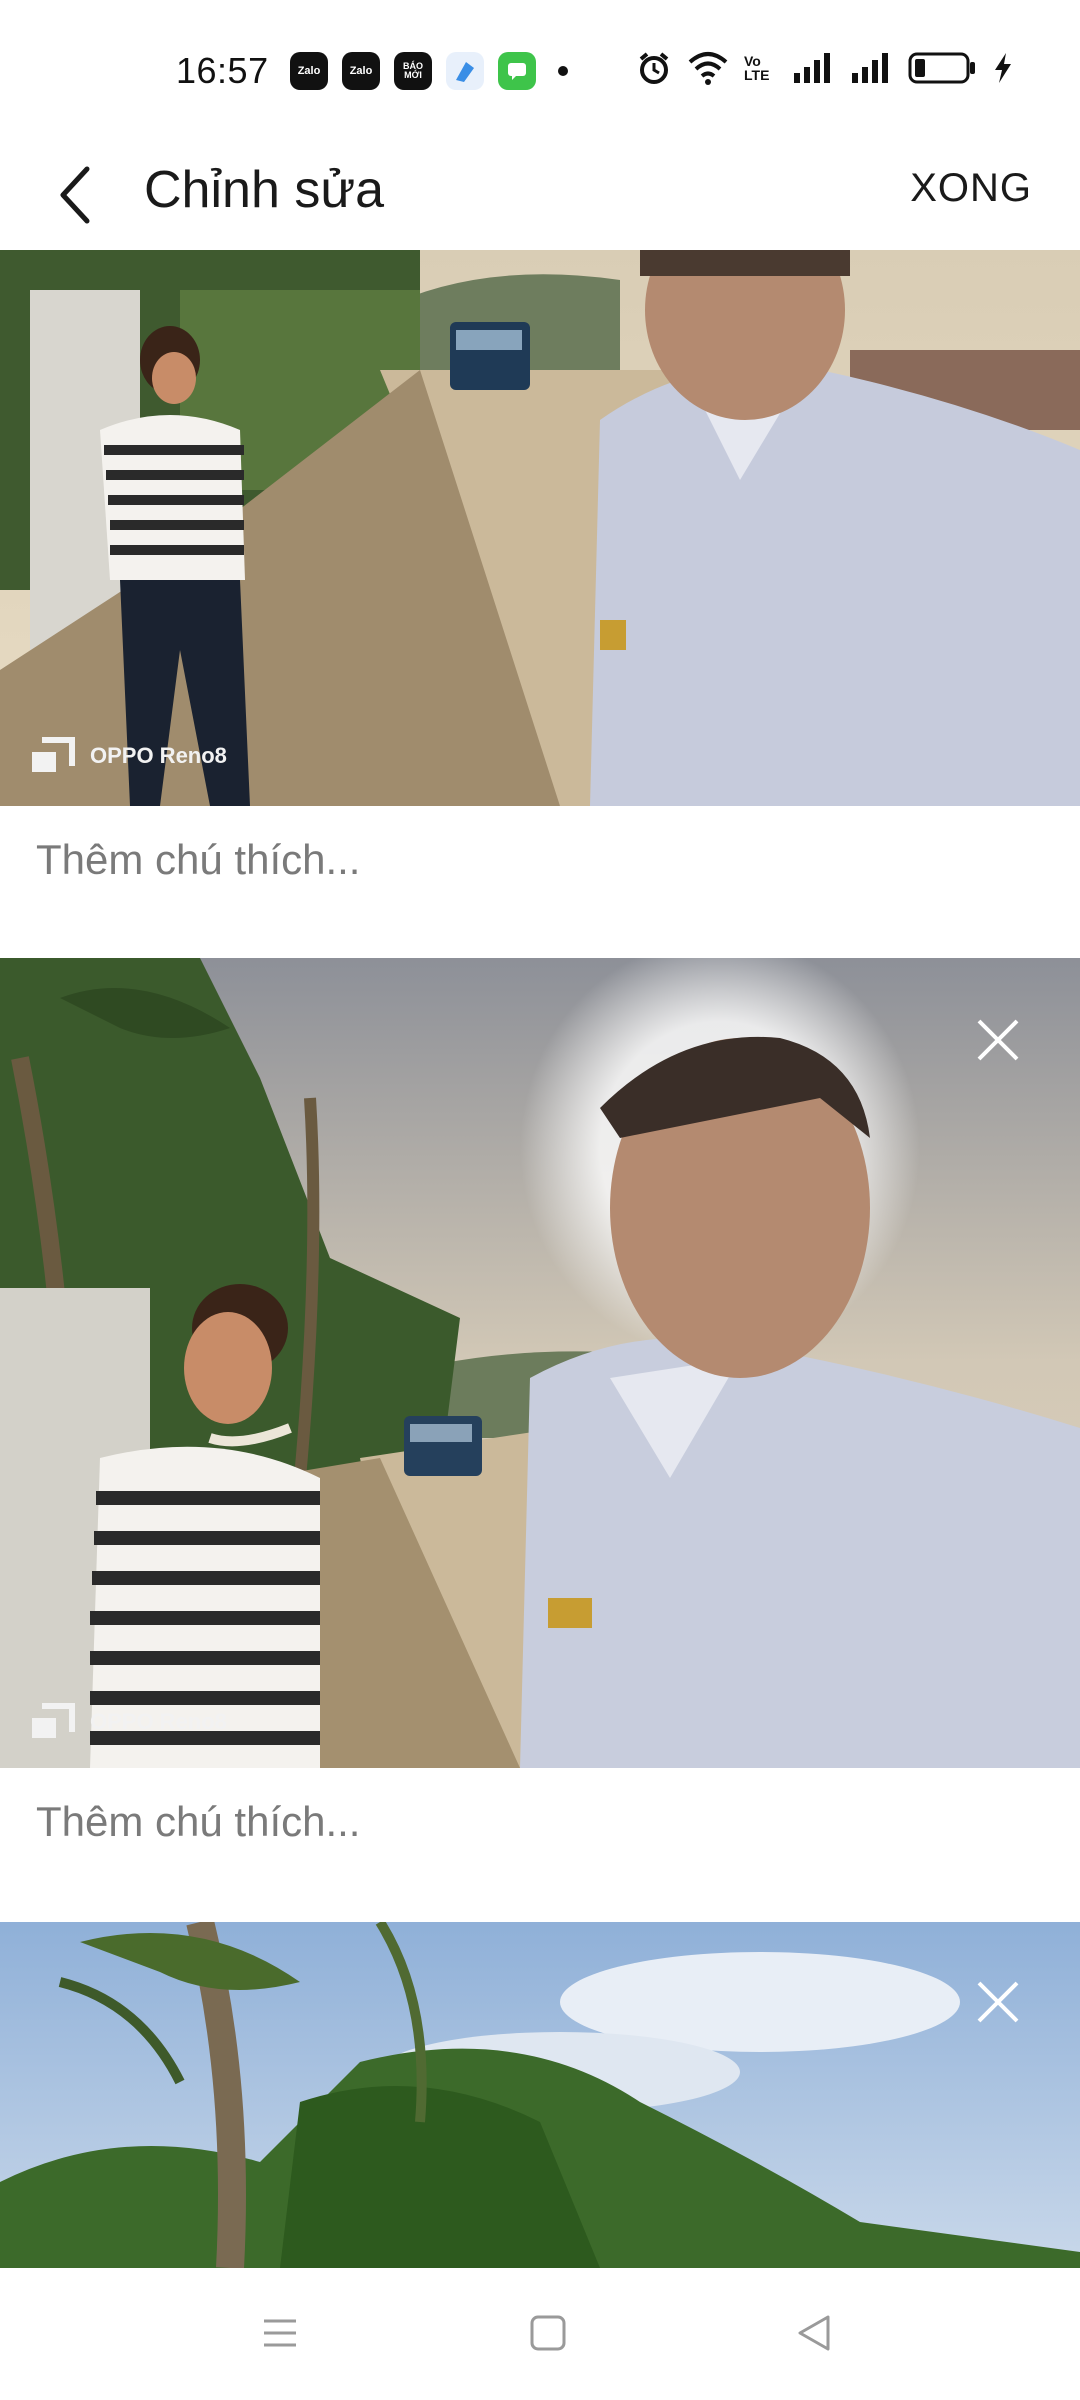 The height and width of the screenshot is (2400, 1080). What do you see at coordinates (1003, 68) in the screenshot?
I see `charging-icon` at bounding box center [1003, 68].